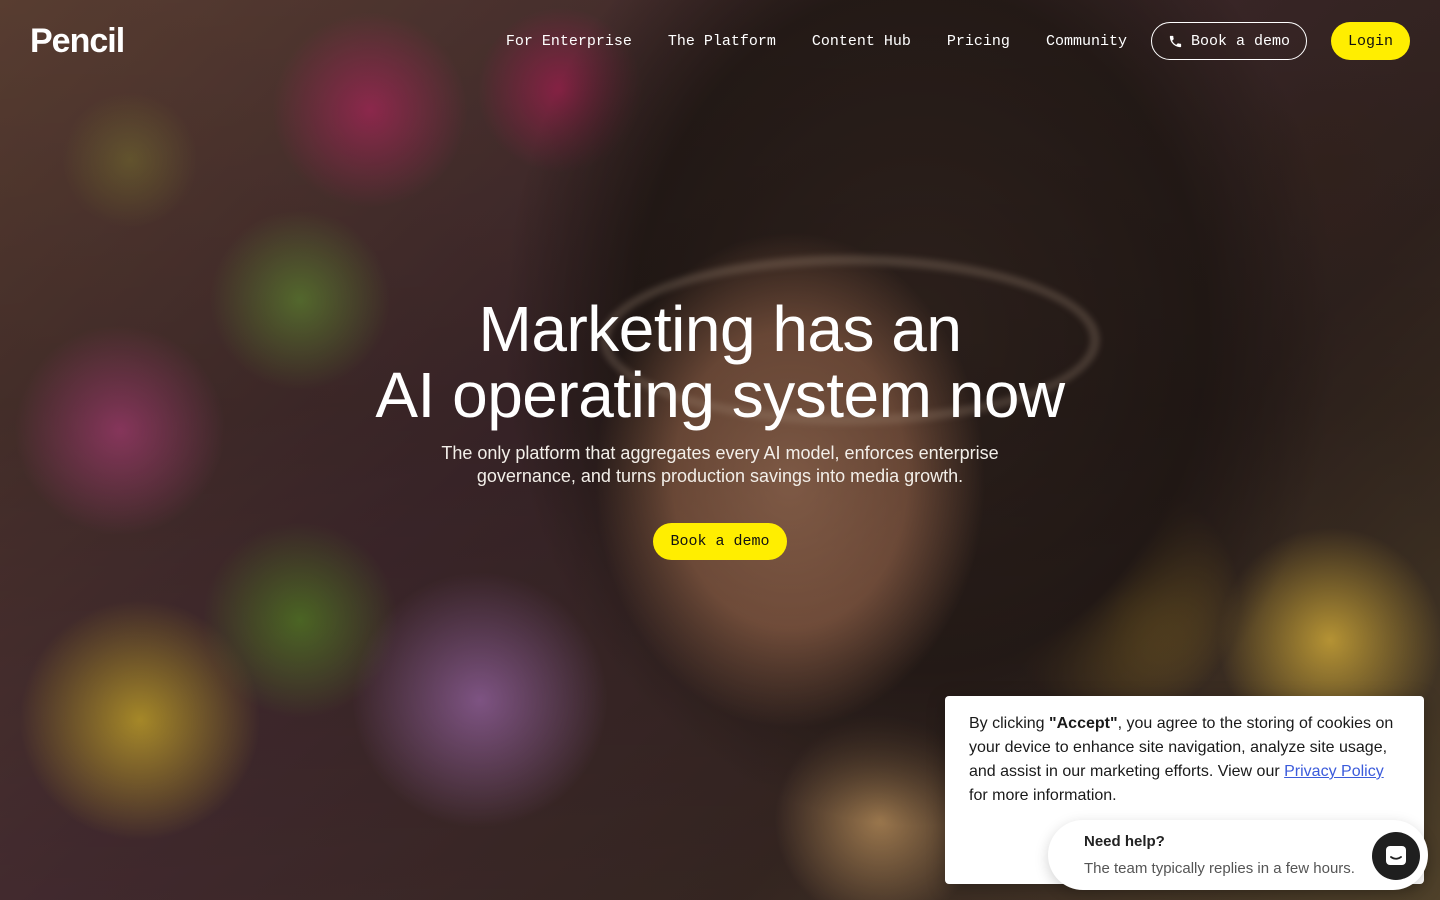  What do you see at coordinates (1083, 723) in the screenshot?
I see `cookie-accept-emphasis: "Accept"` at bounding box center [1083, 723].